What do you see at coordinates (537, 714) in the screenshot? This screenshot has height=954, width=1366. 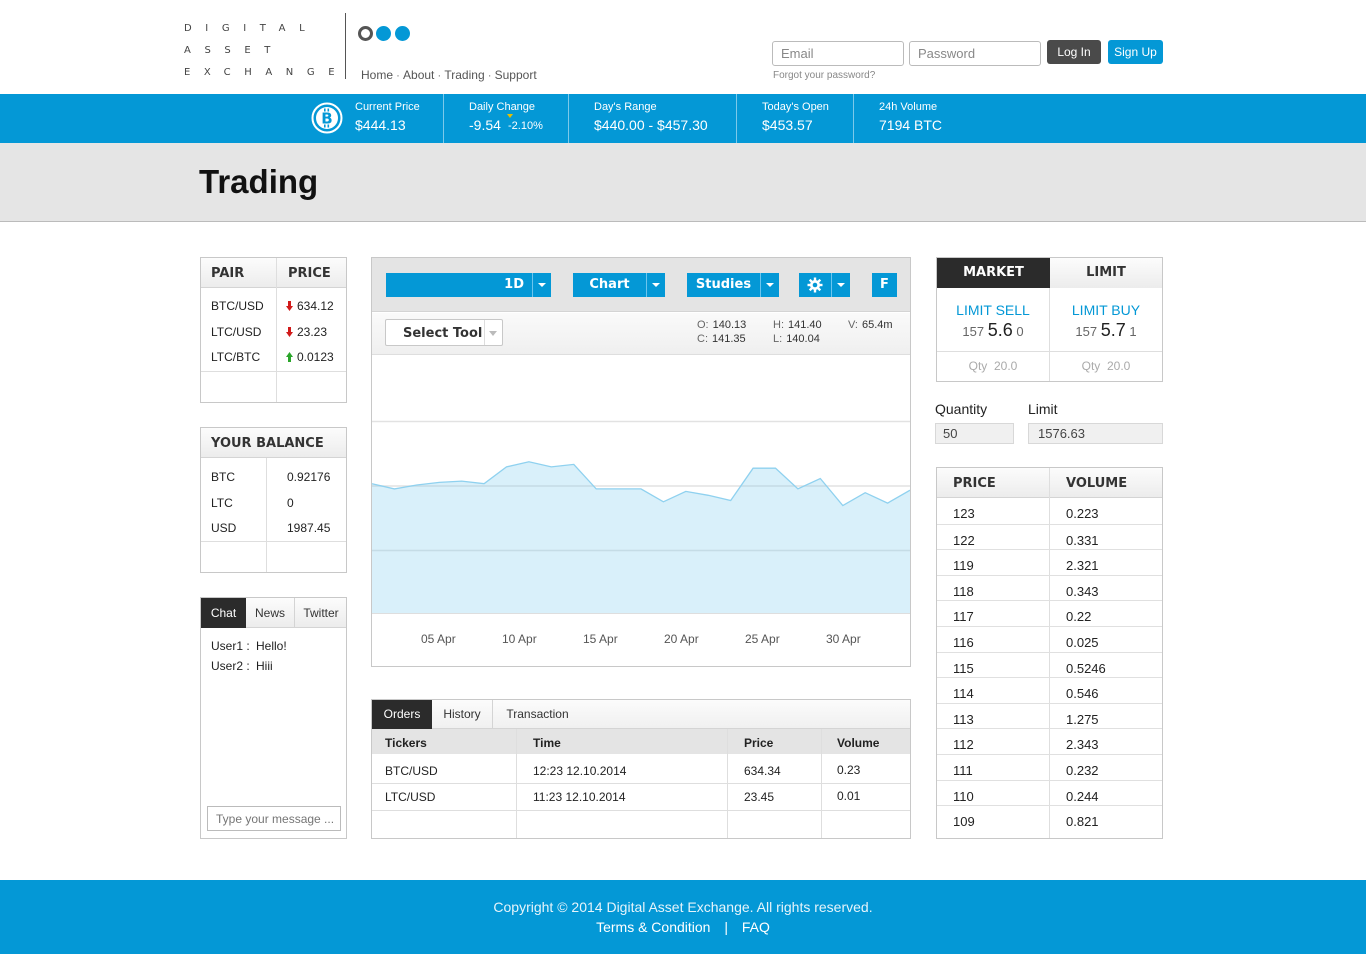 I see `tab-transaction: Transaction` at bounding box center [537, 714].